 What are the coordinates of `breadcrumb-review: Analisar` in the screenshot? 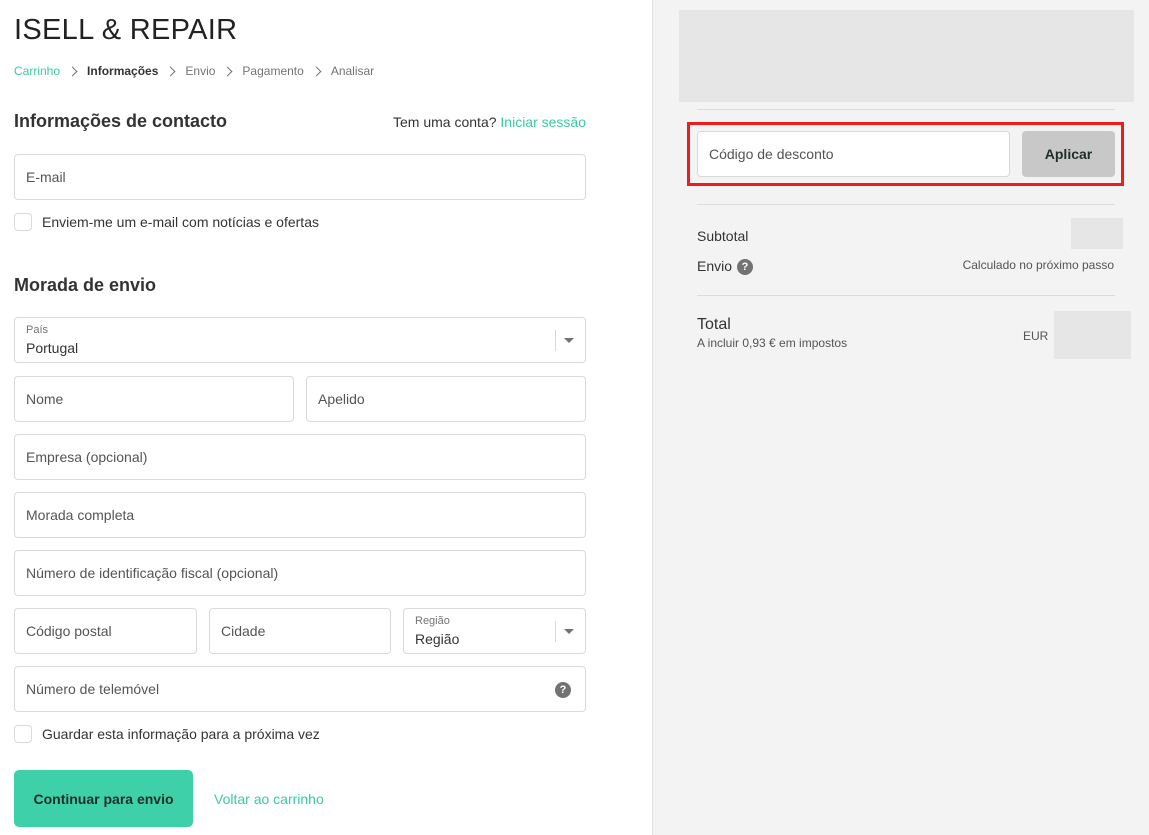 It's located at (352, 71).